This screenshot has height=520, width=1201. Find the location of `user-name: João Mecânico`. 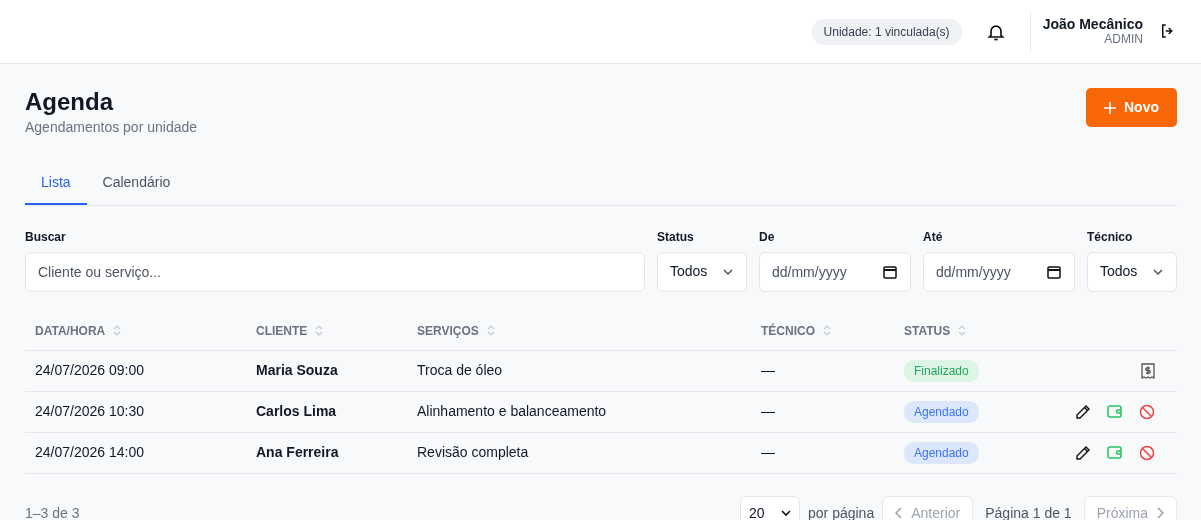

user-name: João Mecânico is located at coordinates (1092, 25).